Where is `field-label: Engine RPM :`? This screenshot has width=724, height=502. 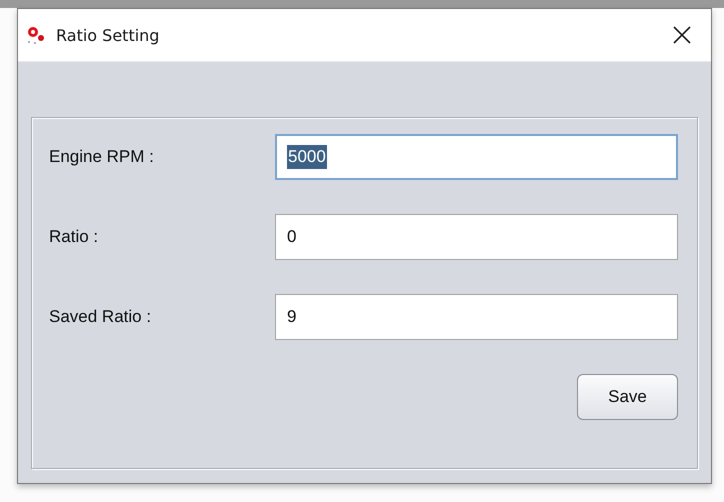 field-label: Engine RPM : is located at coordinates (102, 157).